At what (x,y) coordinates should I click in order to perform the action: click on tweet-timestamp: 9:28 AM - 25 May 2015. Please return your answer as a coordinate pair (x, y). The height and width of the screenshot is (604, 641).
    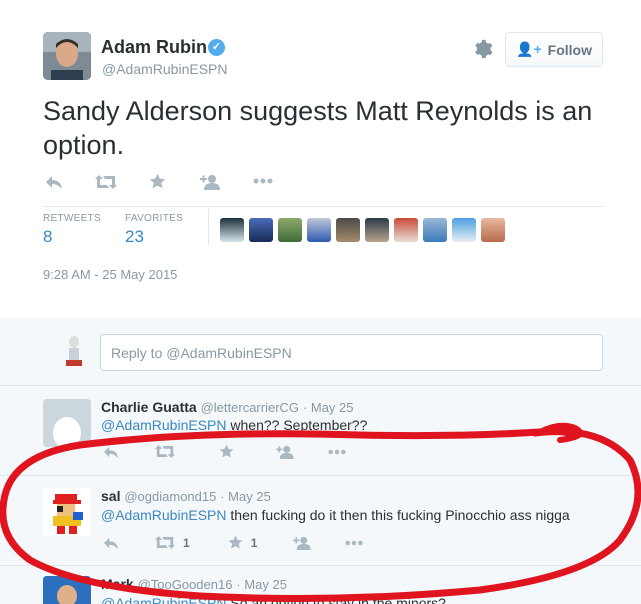
    Looking at the image, I should click on (110, 274).